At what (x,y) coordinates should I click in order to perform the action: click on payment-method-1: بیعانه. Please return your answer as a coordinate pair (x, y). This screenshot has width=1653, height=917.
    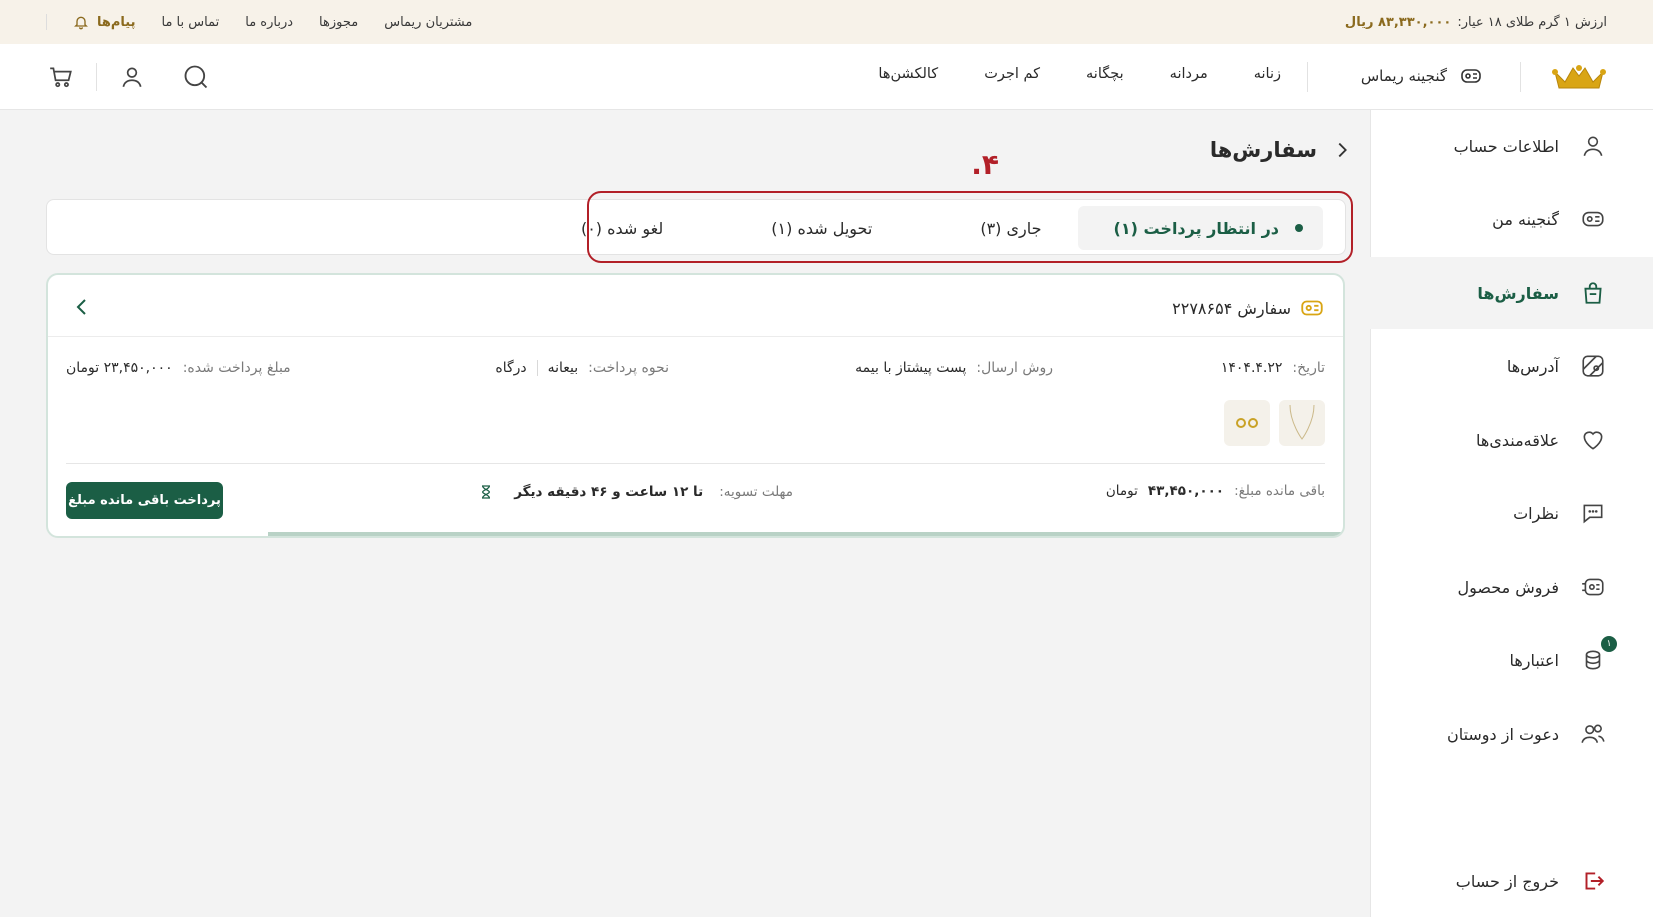
    Looking at the image, I should click on (563, 368).